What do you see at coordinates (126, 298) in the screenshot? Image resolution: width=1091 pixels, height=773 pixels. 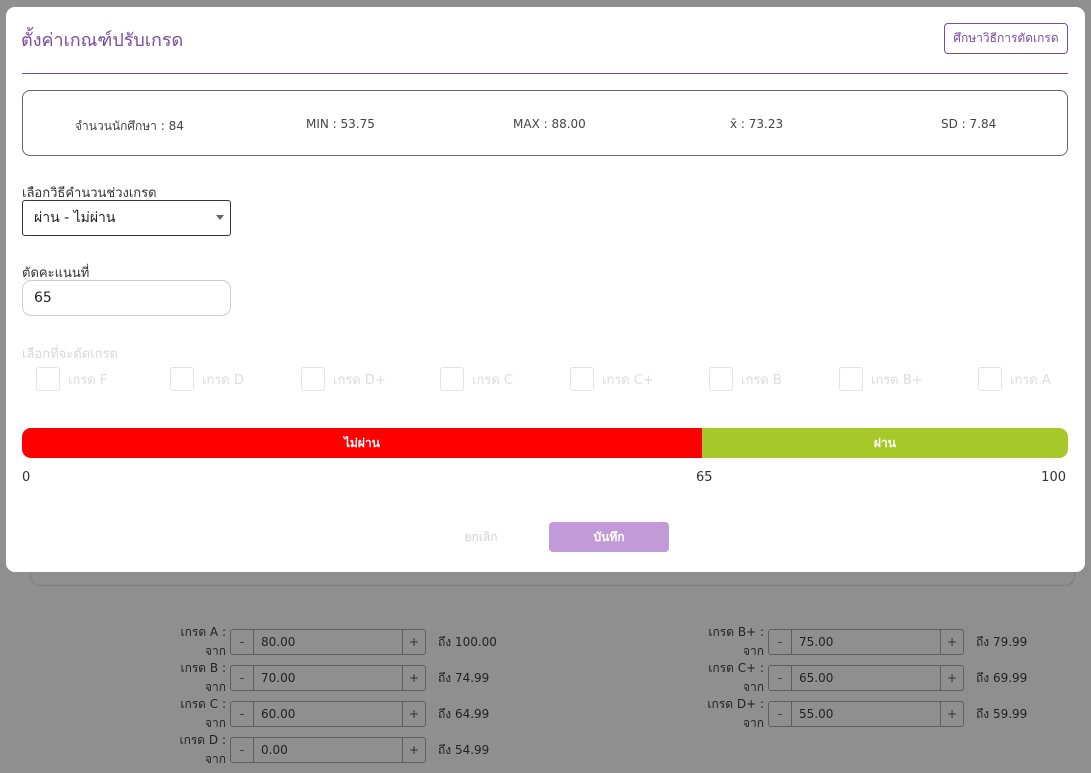 I see `cut-score-input: 65` at bounding box center [126, 298].